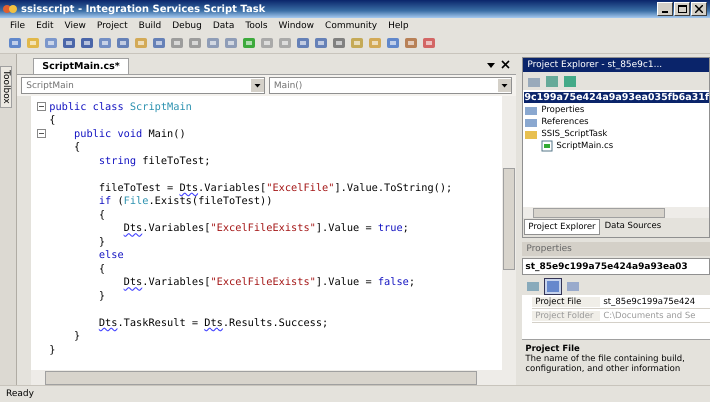 The image size is (710, 402). What do you see at coordinates (565, 122) in the screenshot?
I see `tree-item: References` at bounding box center [565, 122].